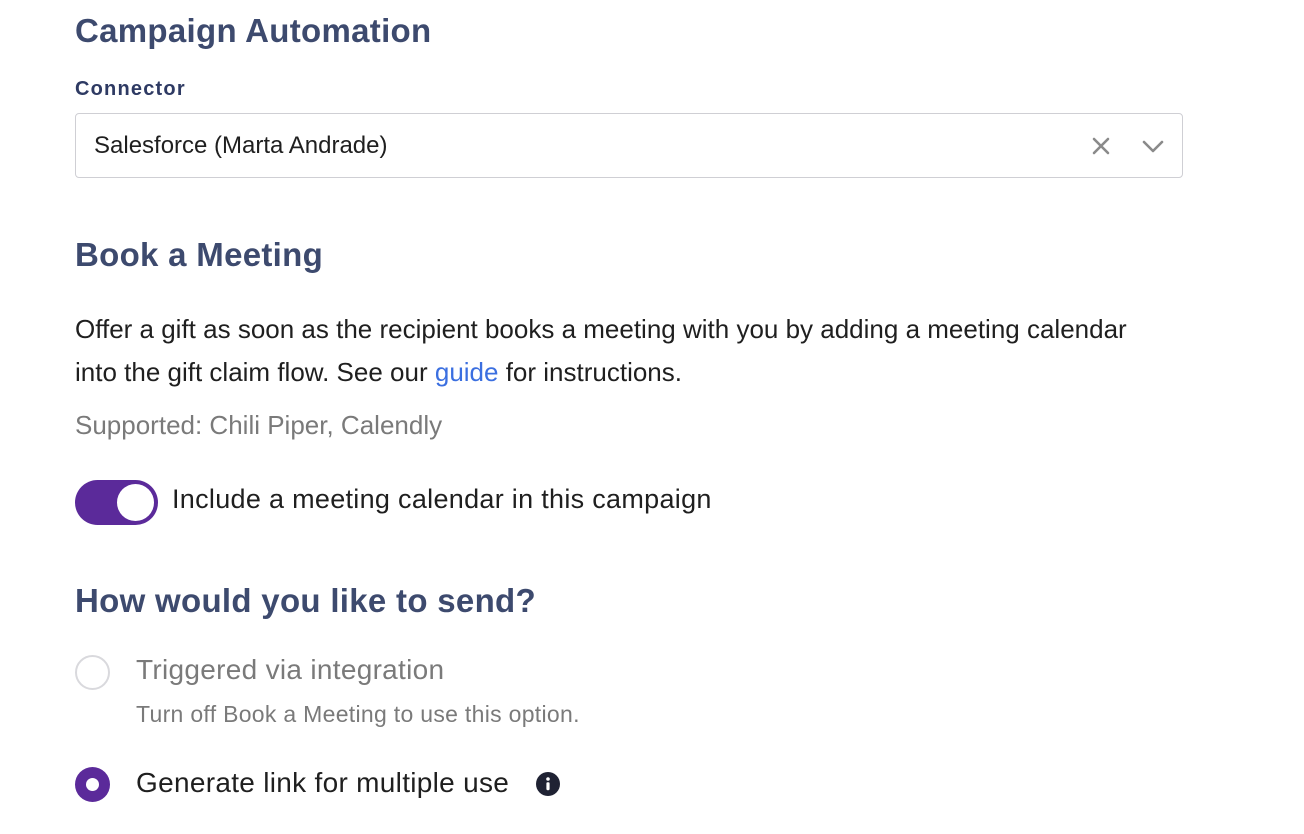 The height and width of the screenshot is (834, 1304). What do you see at coordinates (305, 600) in the screenshot?
I see `send-method-title: How would you like to send?` at bounding box center [305, 600].